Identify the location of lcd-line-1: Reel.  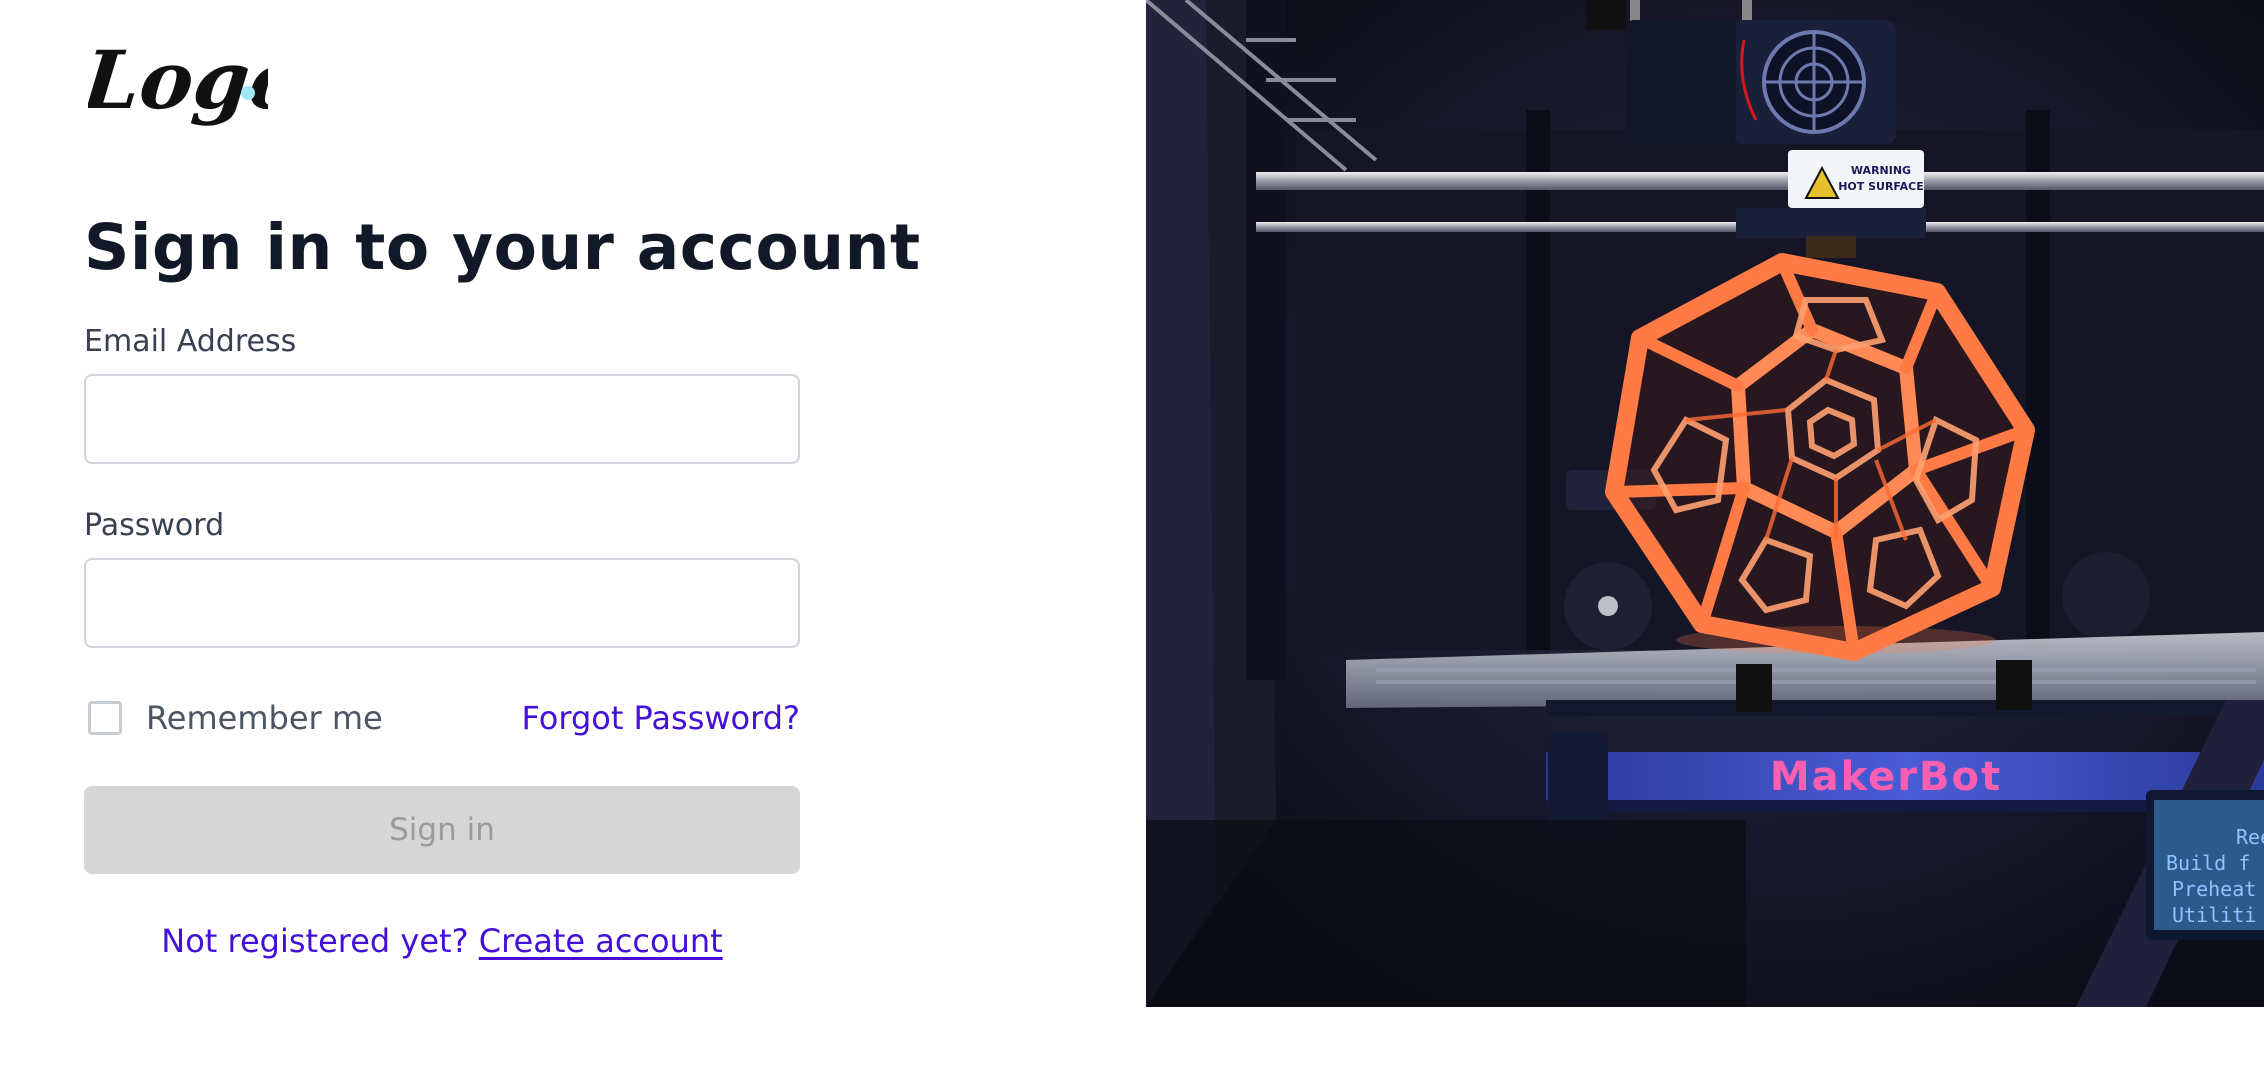
(2250, 837).